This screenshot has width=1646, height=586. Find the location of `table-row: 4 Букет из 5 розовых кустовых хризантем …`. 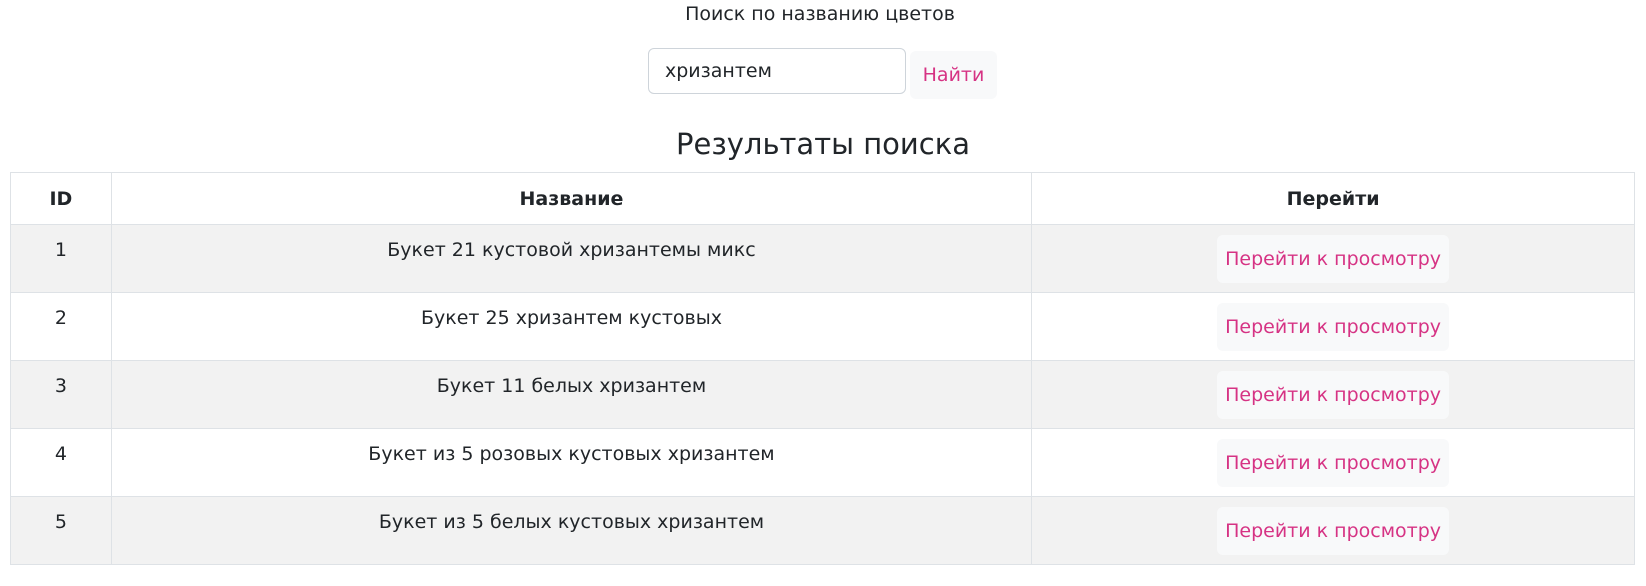

table-row: 4 Букет из 5 розовых кустовых хризантем … is located at coordinates (822, 462).